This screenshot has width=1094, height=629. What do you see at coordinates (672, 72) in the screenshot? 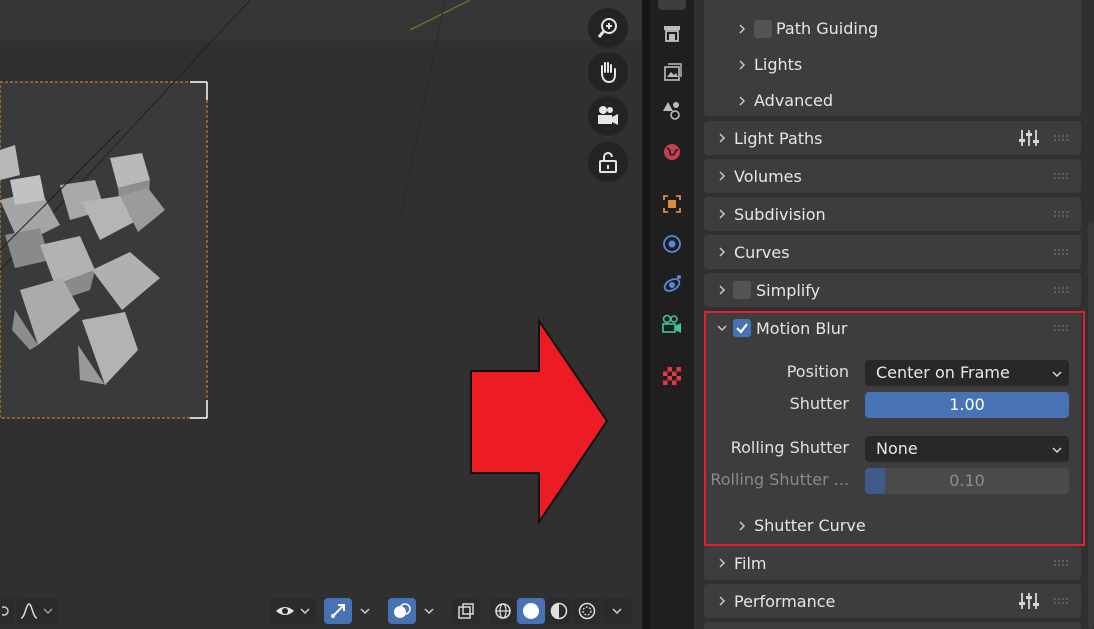
I see `view-layer-icon` at bounding box center [672, 72].